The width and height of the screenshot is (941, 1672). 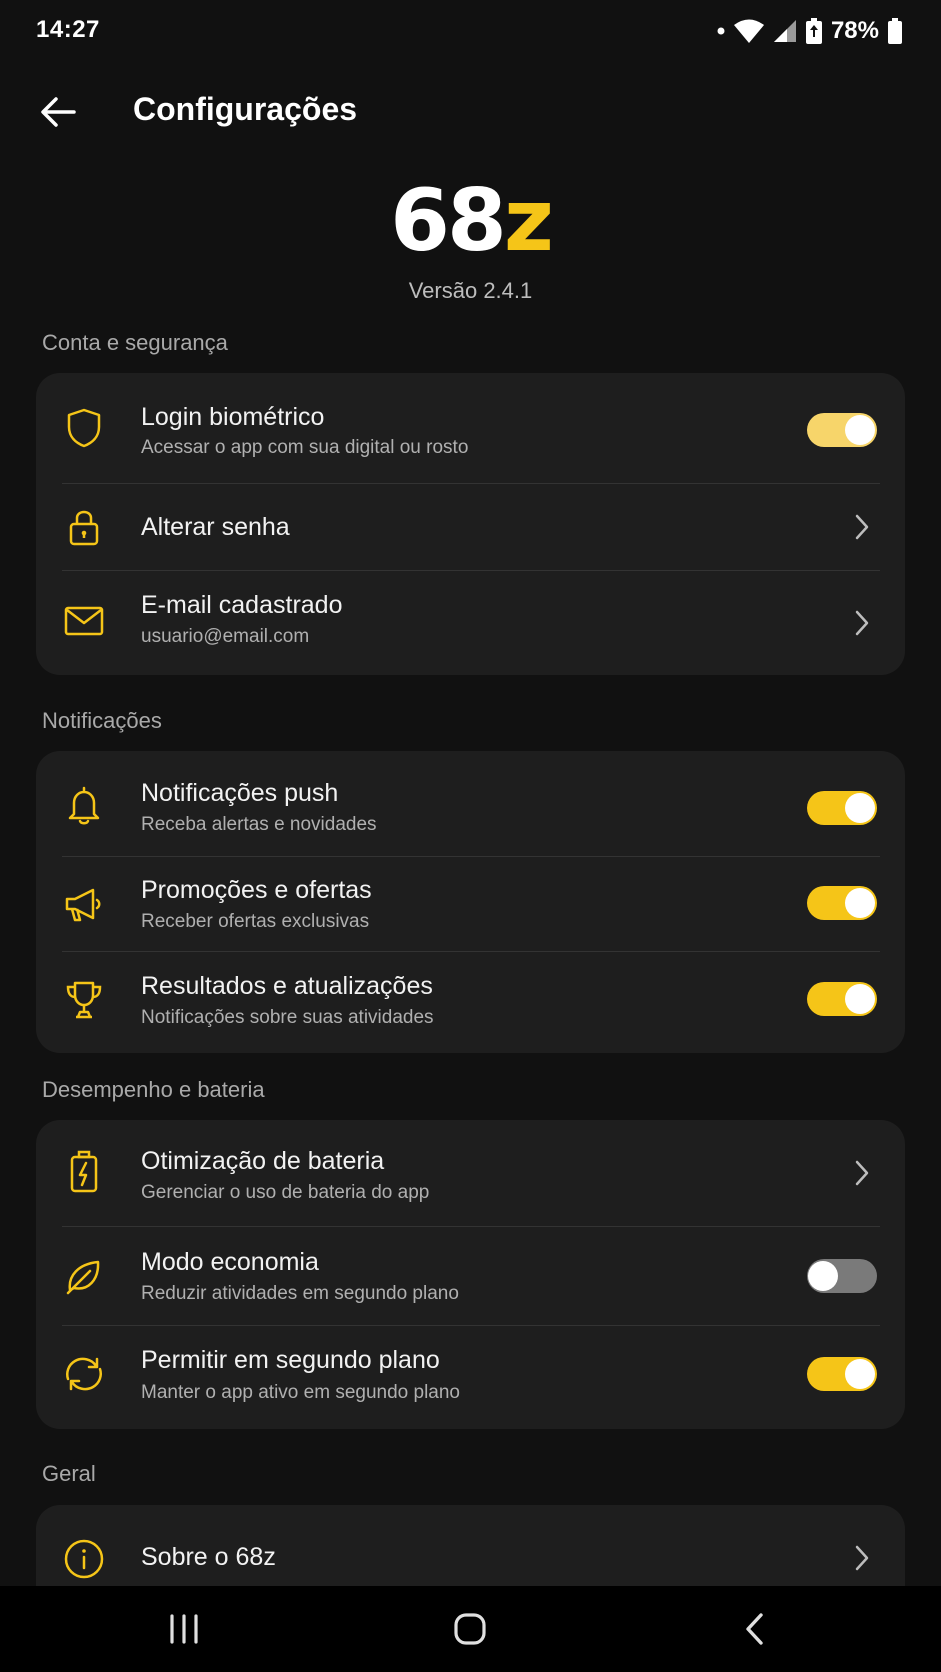 I want to click on status-icons: 78%, so click(x=810, y=31).